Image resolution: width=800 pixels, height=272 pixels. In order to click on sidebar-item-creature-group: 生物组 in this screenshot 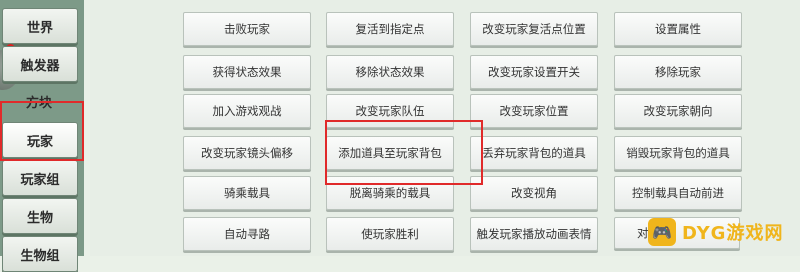, I will do `click(40, 254)`.